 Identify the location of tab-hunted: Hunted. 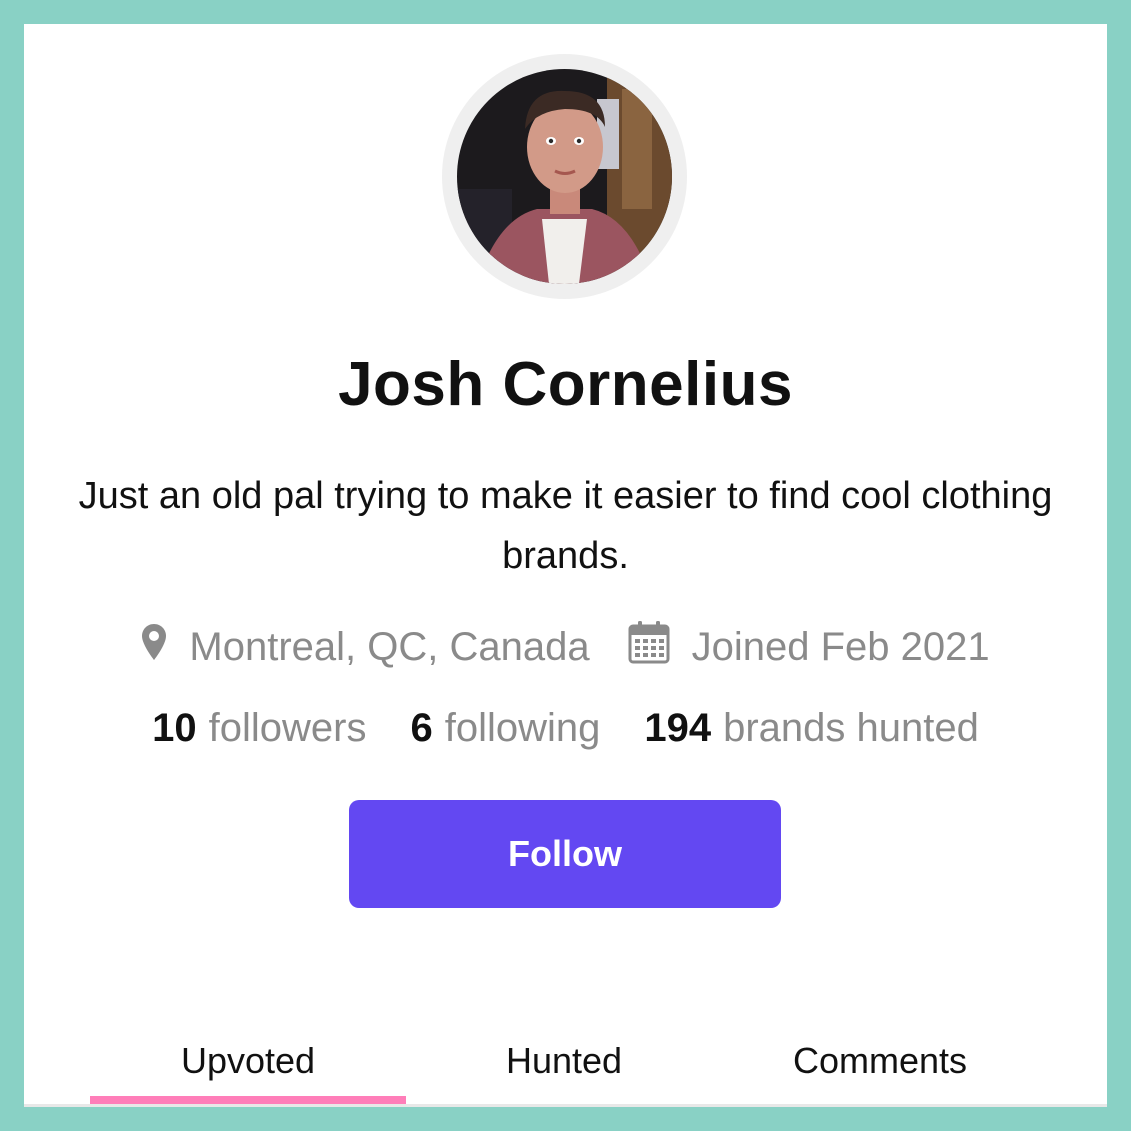
(564, 1070).